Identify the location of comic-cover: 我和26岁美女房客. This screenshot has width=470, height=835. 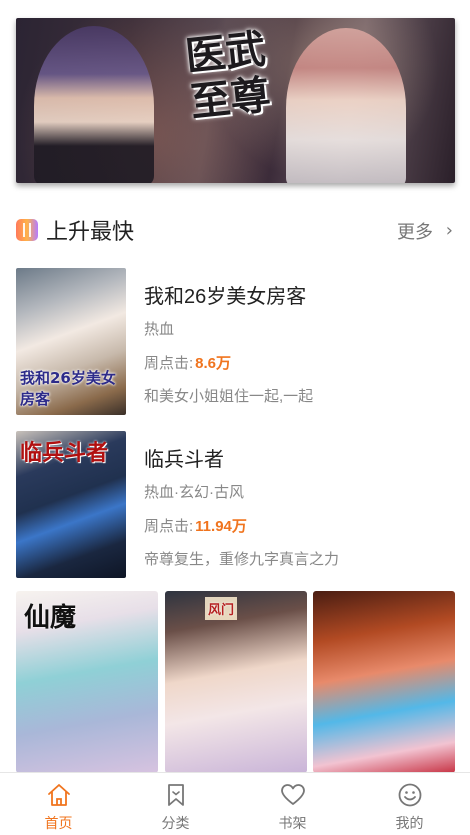
(71, 341).